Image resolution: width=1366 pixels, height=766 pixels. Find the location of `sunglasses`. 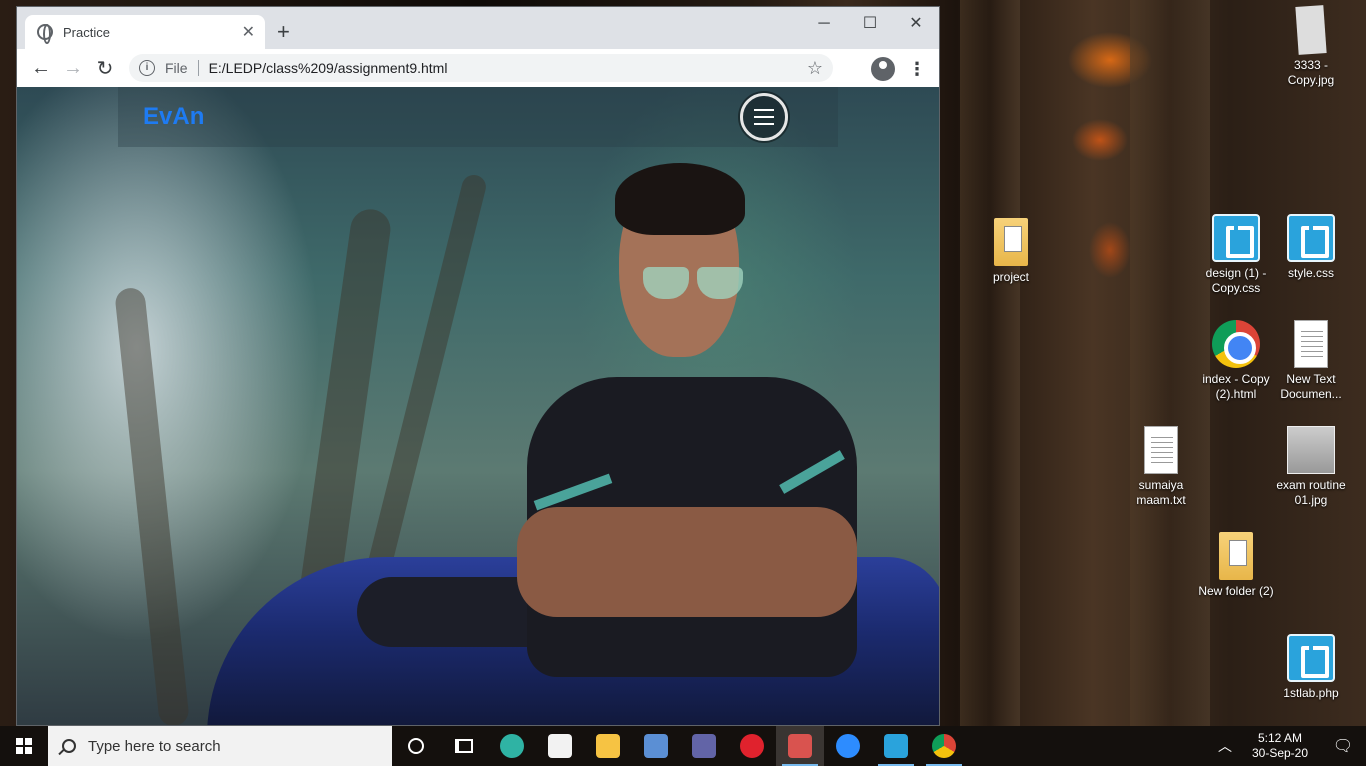

sunglasses is located at coordinates (693, 284).